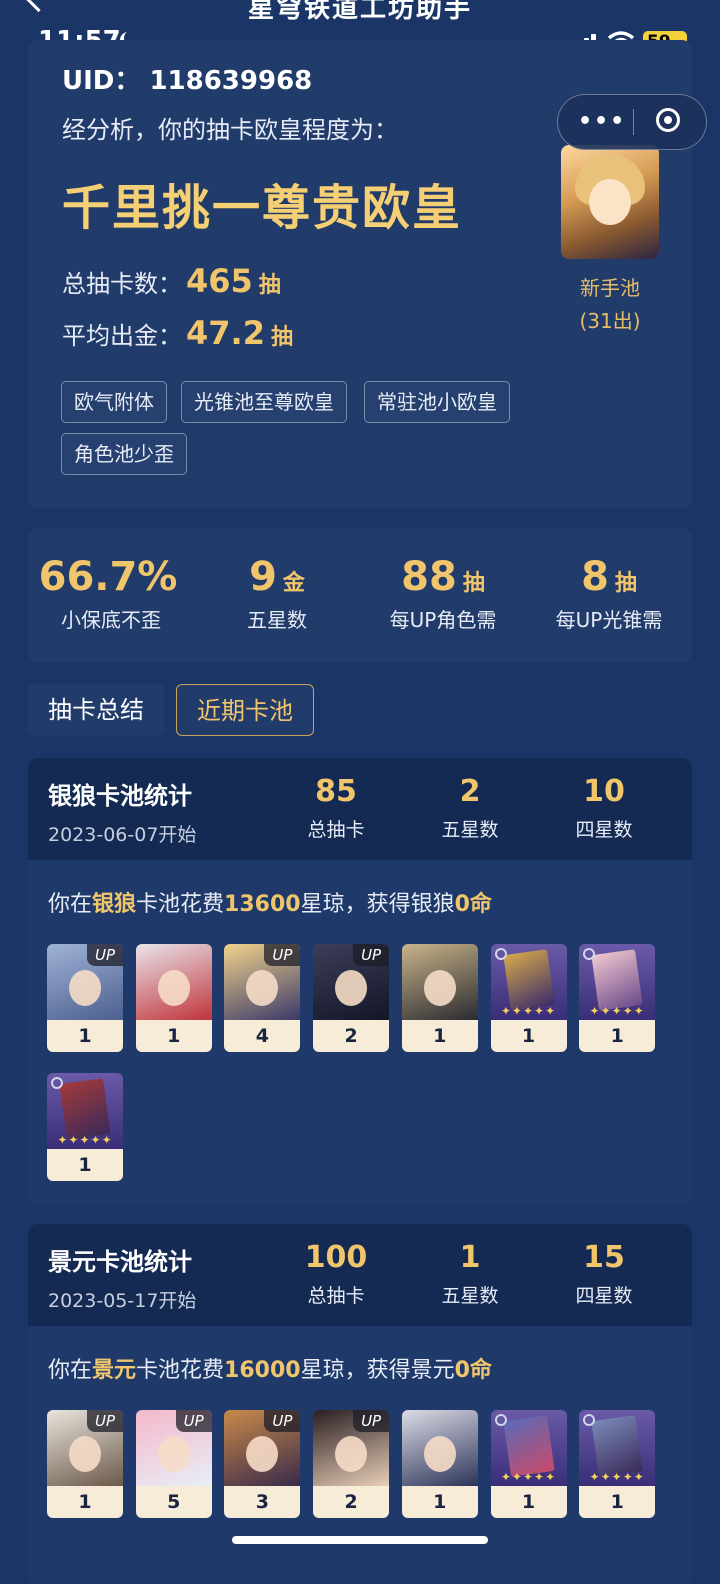 The width and height of the screenshot is (720, 1584). What do you see at coordinates (173, 1502) in the screenshot?
I see `item-count: 5` at bounding box center [173, 1502].